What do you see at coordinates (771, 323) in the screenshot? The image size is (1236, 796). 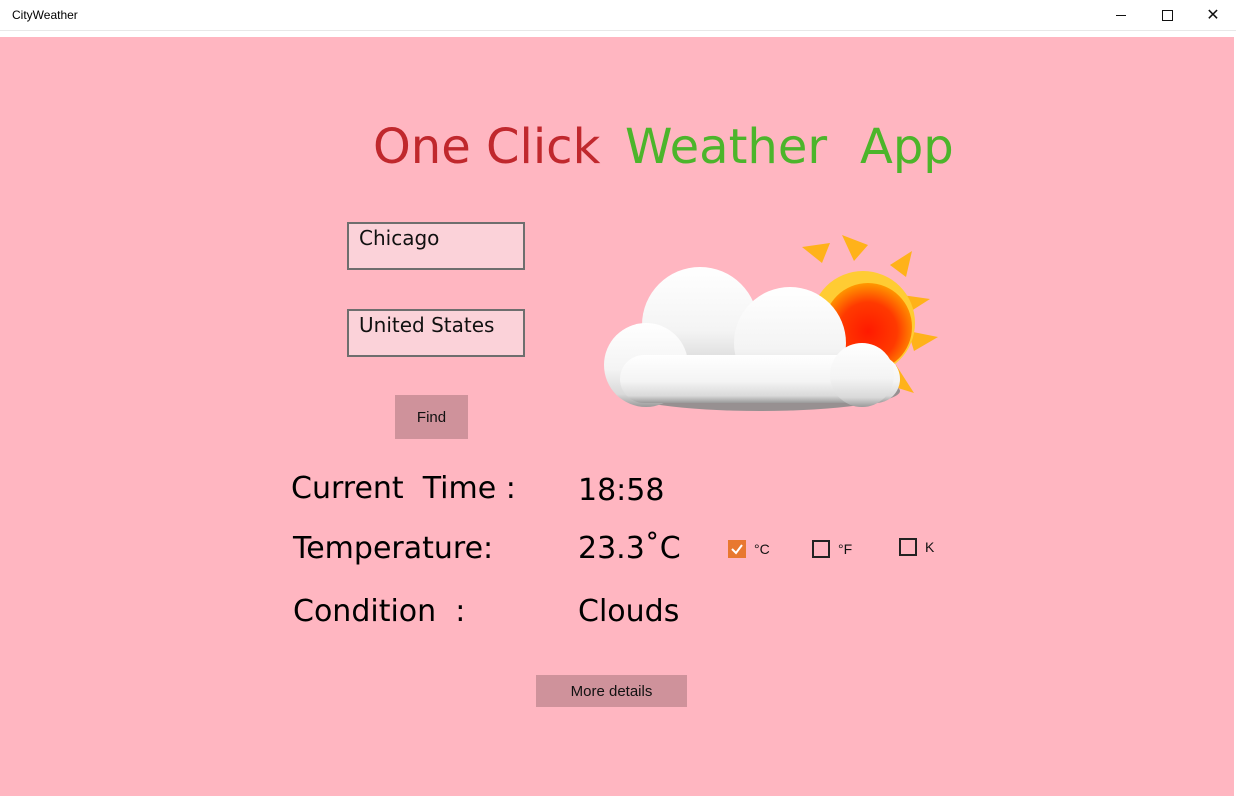 I see `cloud-sun-icon` at bounding box center [771, 323].